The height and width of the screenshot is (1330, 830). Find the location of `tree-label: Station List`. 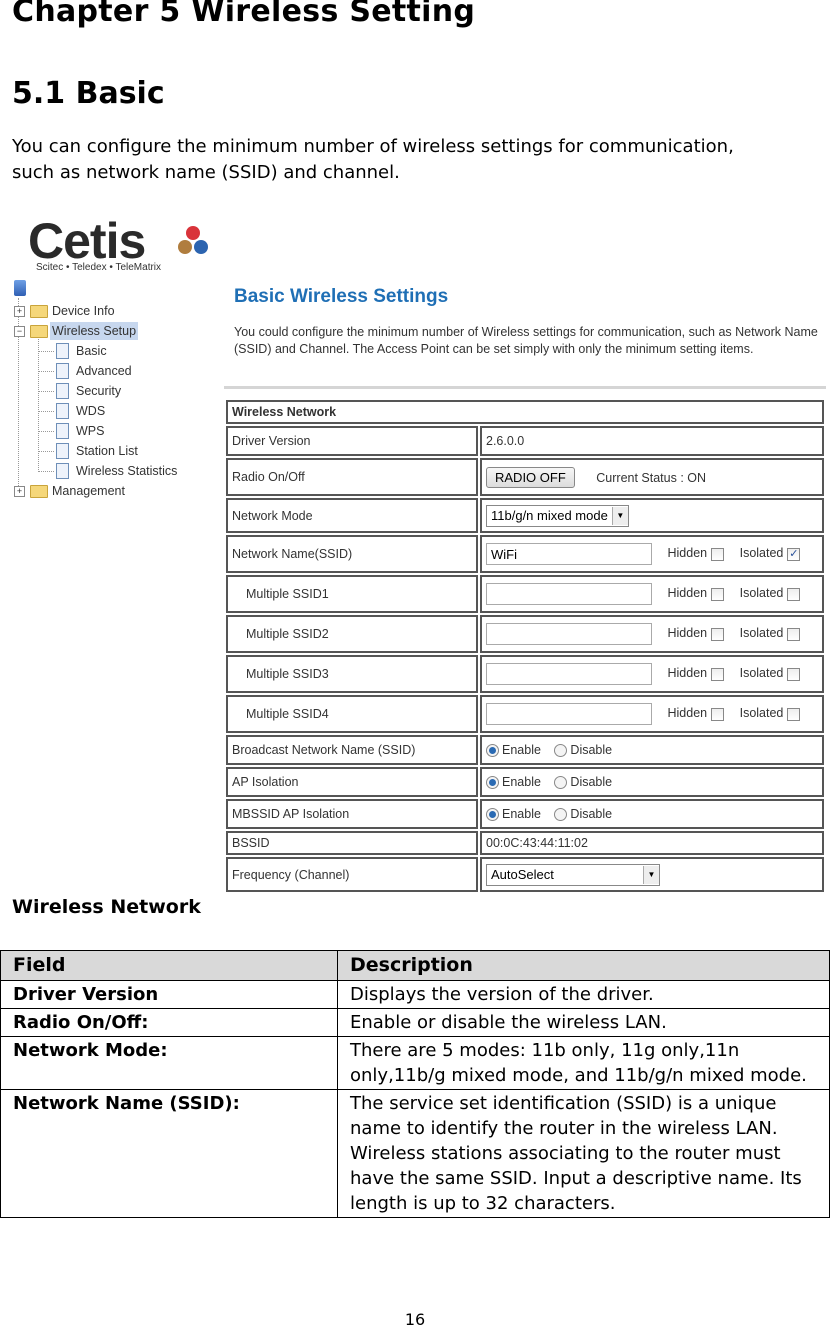

tree-label: Station List is located at coordinates (107, 451).